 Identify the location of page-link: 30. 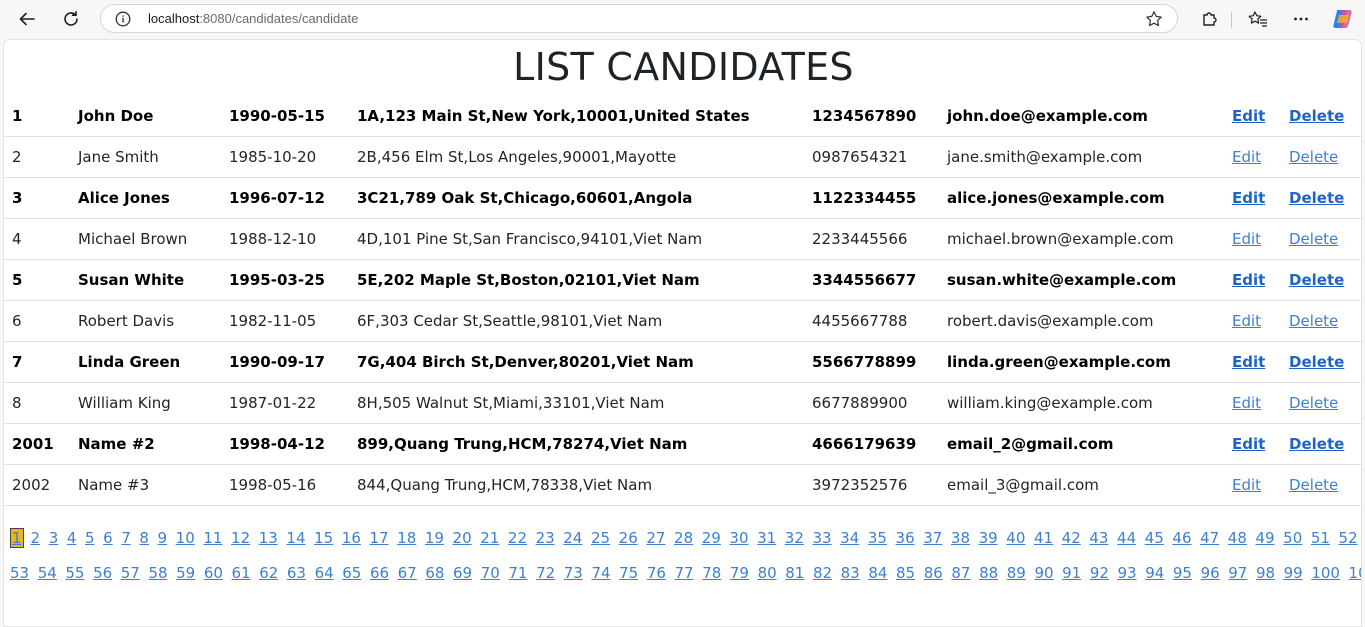
(738, 538).